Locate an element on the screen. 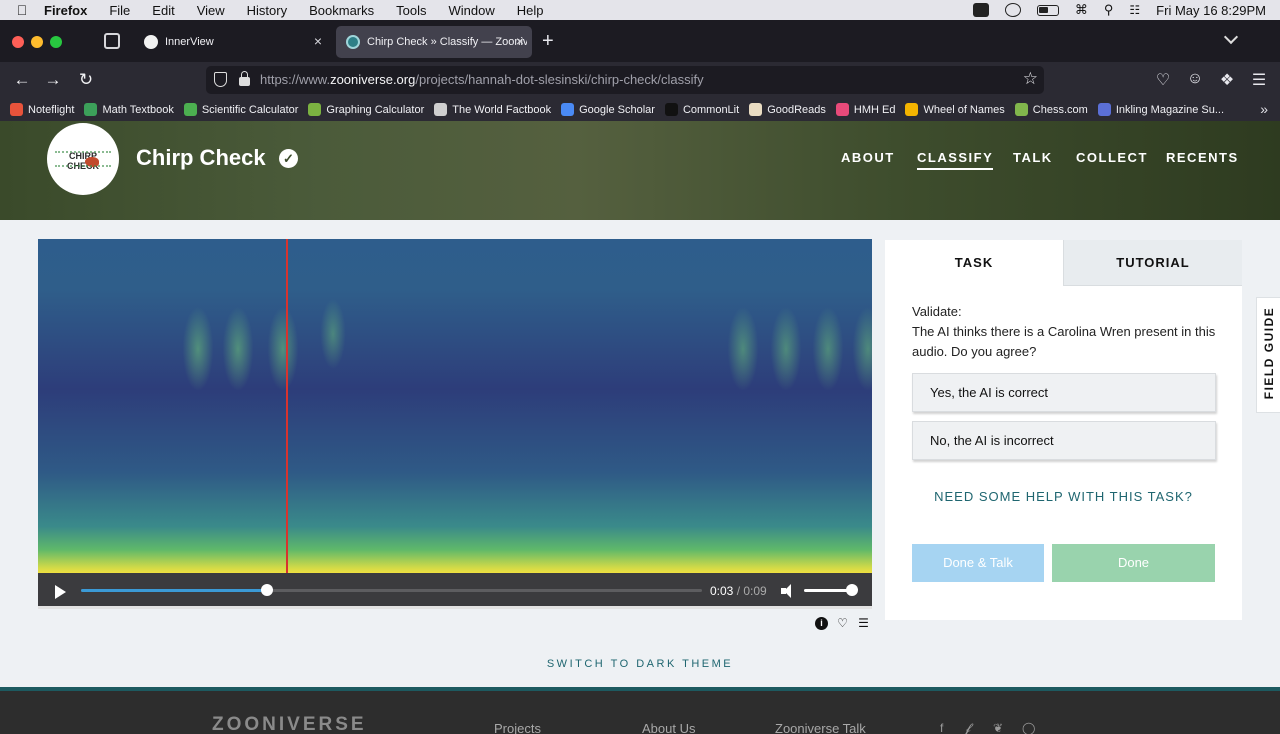  favorite-heart-icon: ♡ is located at coordinates (842, 623).